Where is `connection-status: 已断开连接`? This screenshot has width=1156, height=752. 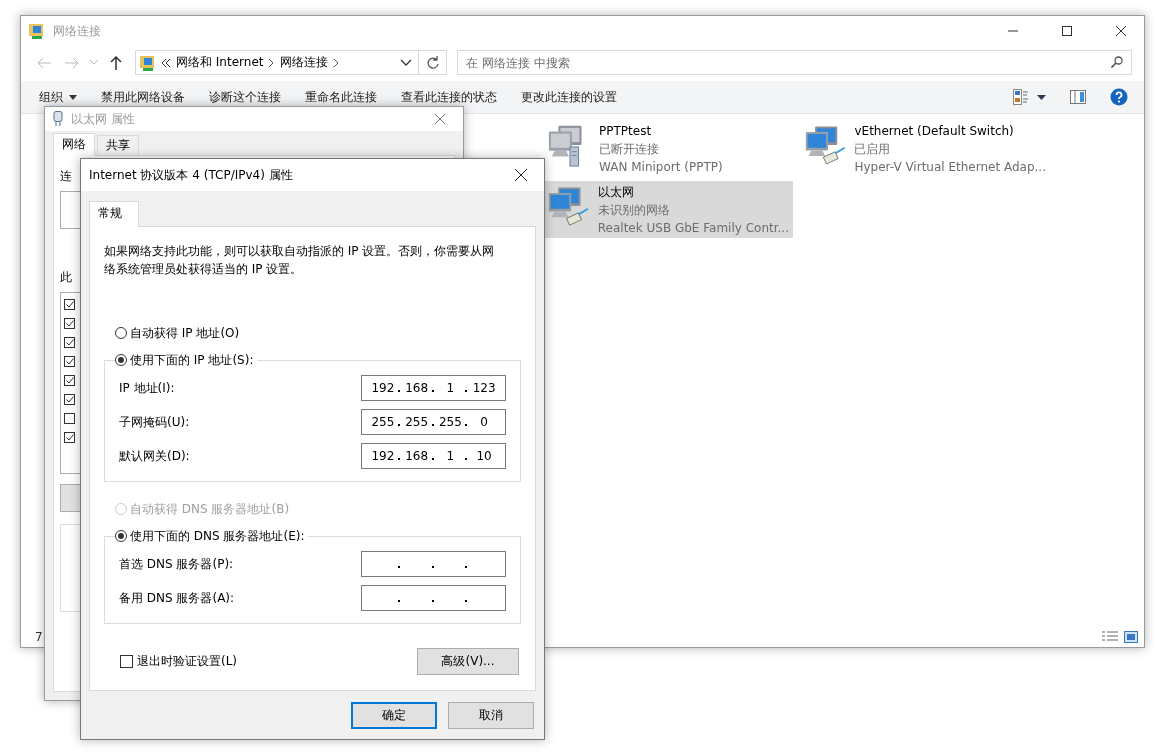
connection-status: 已断开连接 is located at coordinates (629, 149).